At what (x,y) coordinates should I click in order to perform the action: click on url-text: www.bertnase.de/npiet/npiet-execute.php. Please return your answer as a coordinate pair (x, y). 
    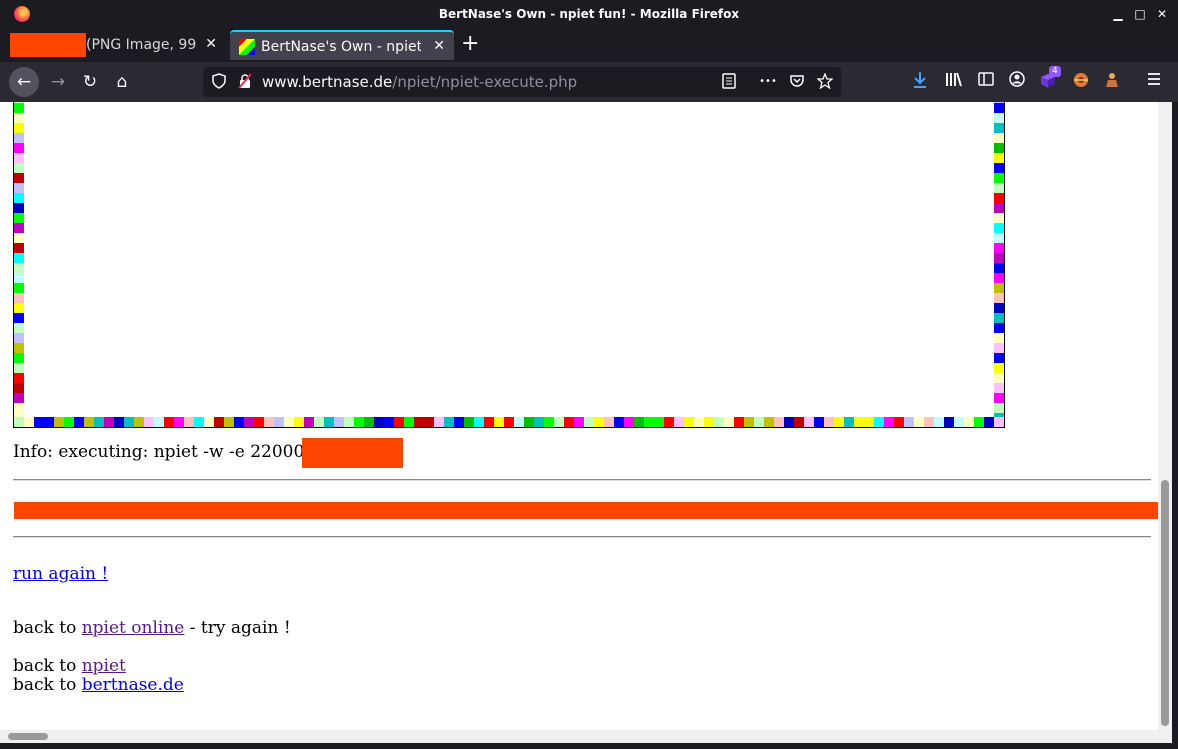
    Looking at the image, I should click on (419, 82).